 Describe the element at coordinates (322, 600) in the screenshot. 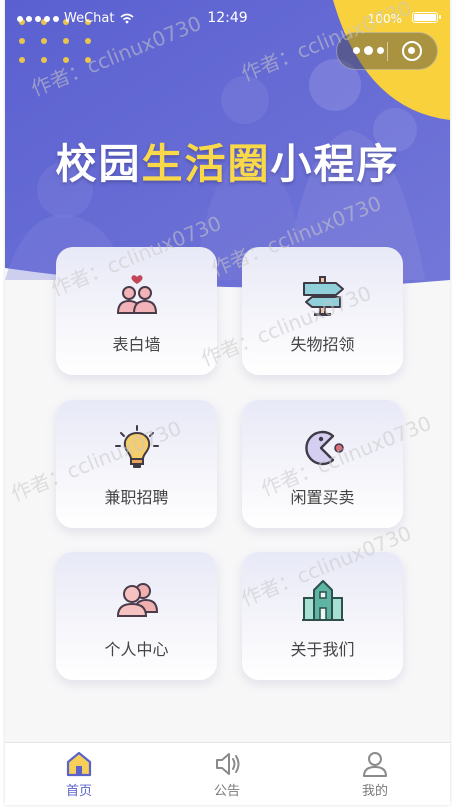

I see `building-icon` at that location.